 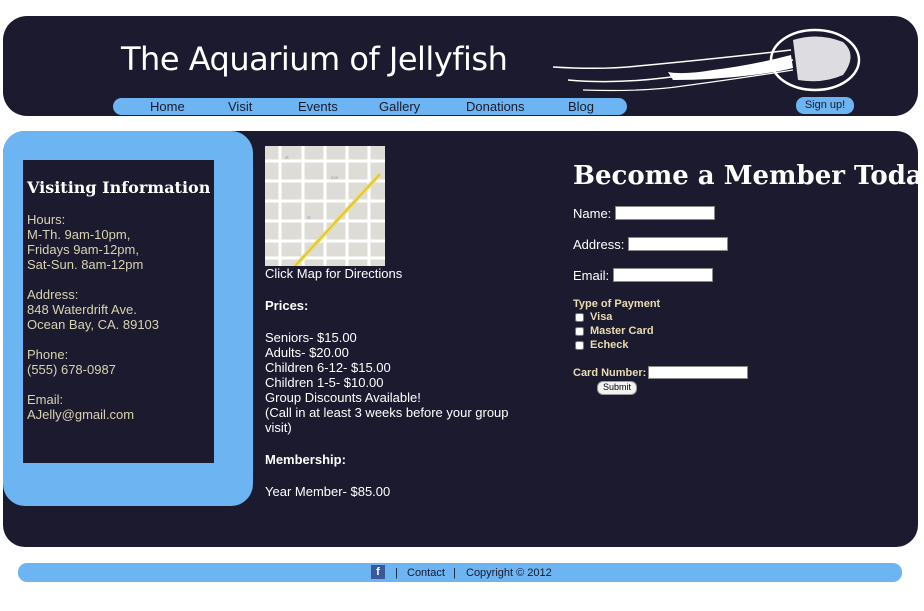 What do you see at coordinates (579, 331) in the screenshot?
I see `mastercard-checkbox` at bounding box center [579, 331].